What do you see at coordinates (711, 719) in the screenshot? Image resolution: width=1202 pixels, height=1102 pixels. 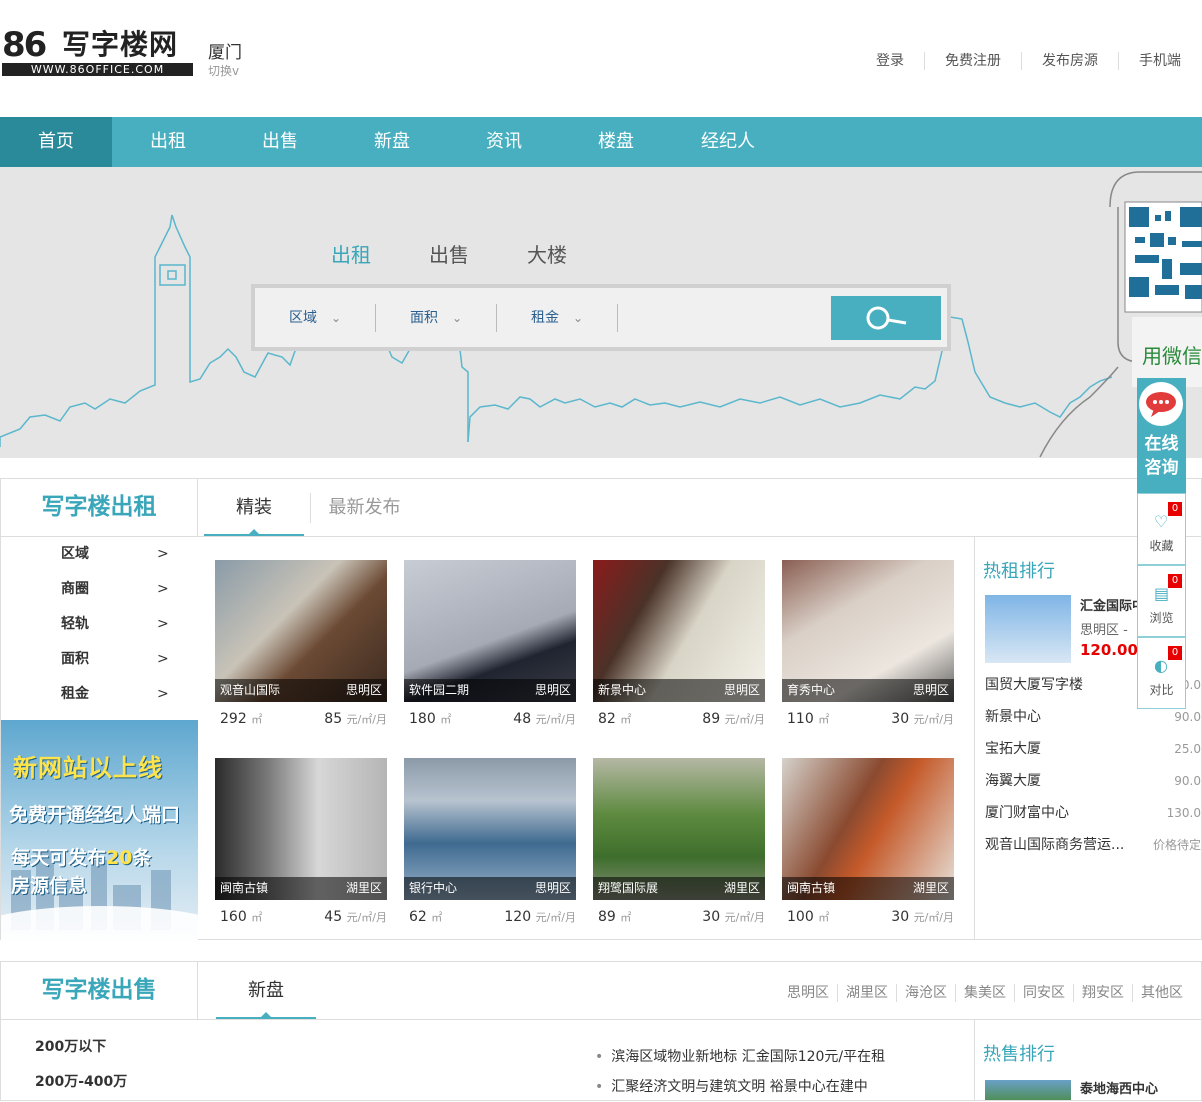 I see `listing-price: 89` at bounding box center [711, 719].